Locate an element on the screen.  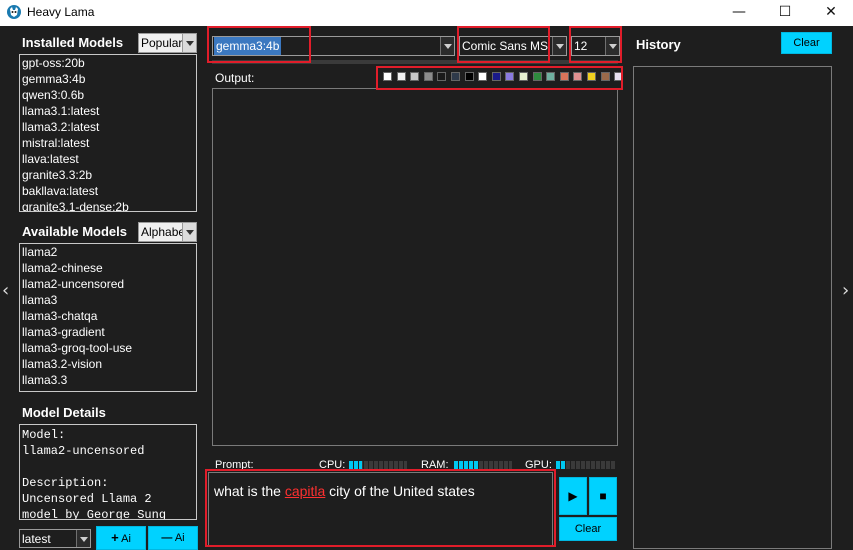
available-model-item: llama3-chatqa is located at coordinates (108, 316).